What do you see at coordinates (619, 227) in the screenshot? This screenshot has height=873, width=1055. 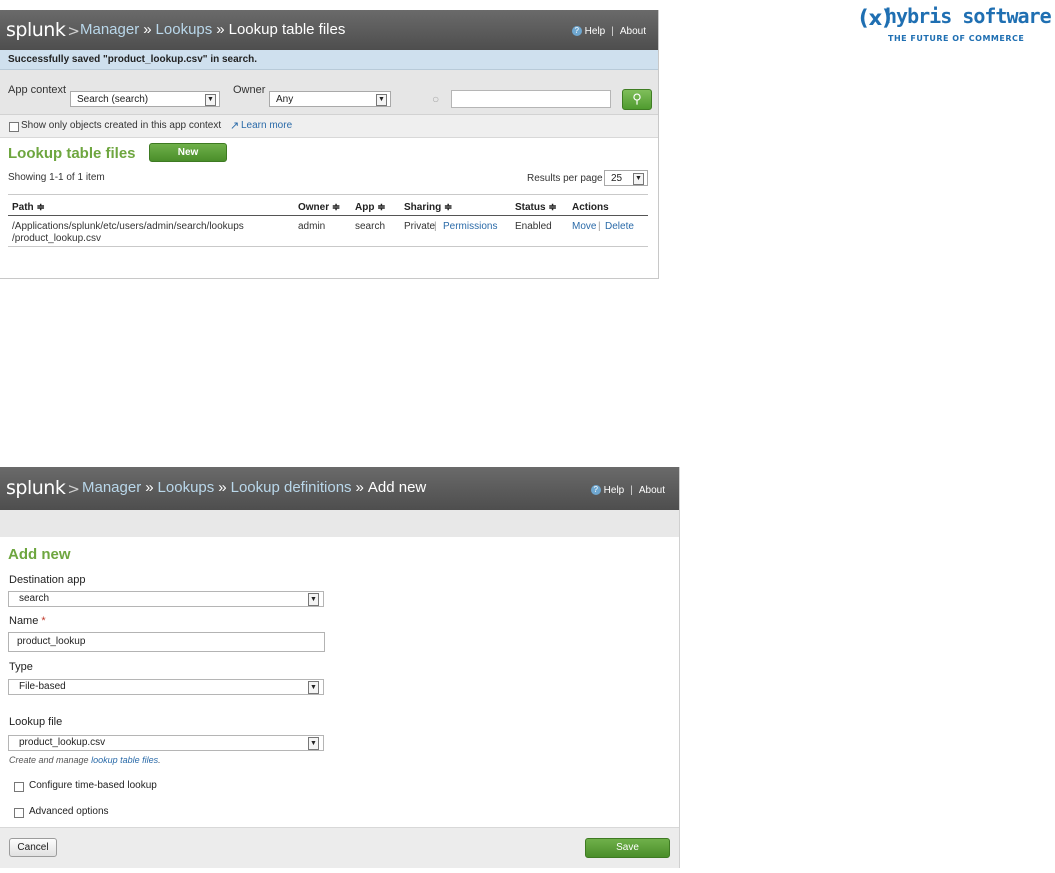 I see `delete-link: Delete` at bounding box center [619, 227].